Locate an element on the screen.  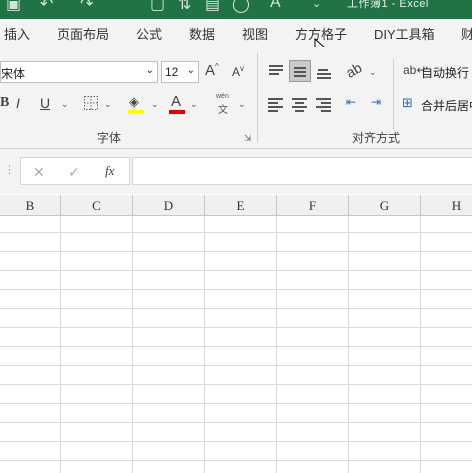
decrease-font-button: Av is located at coordinates (238, 71).